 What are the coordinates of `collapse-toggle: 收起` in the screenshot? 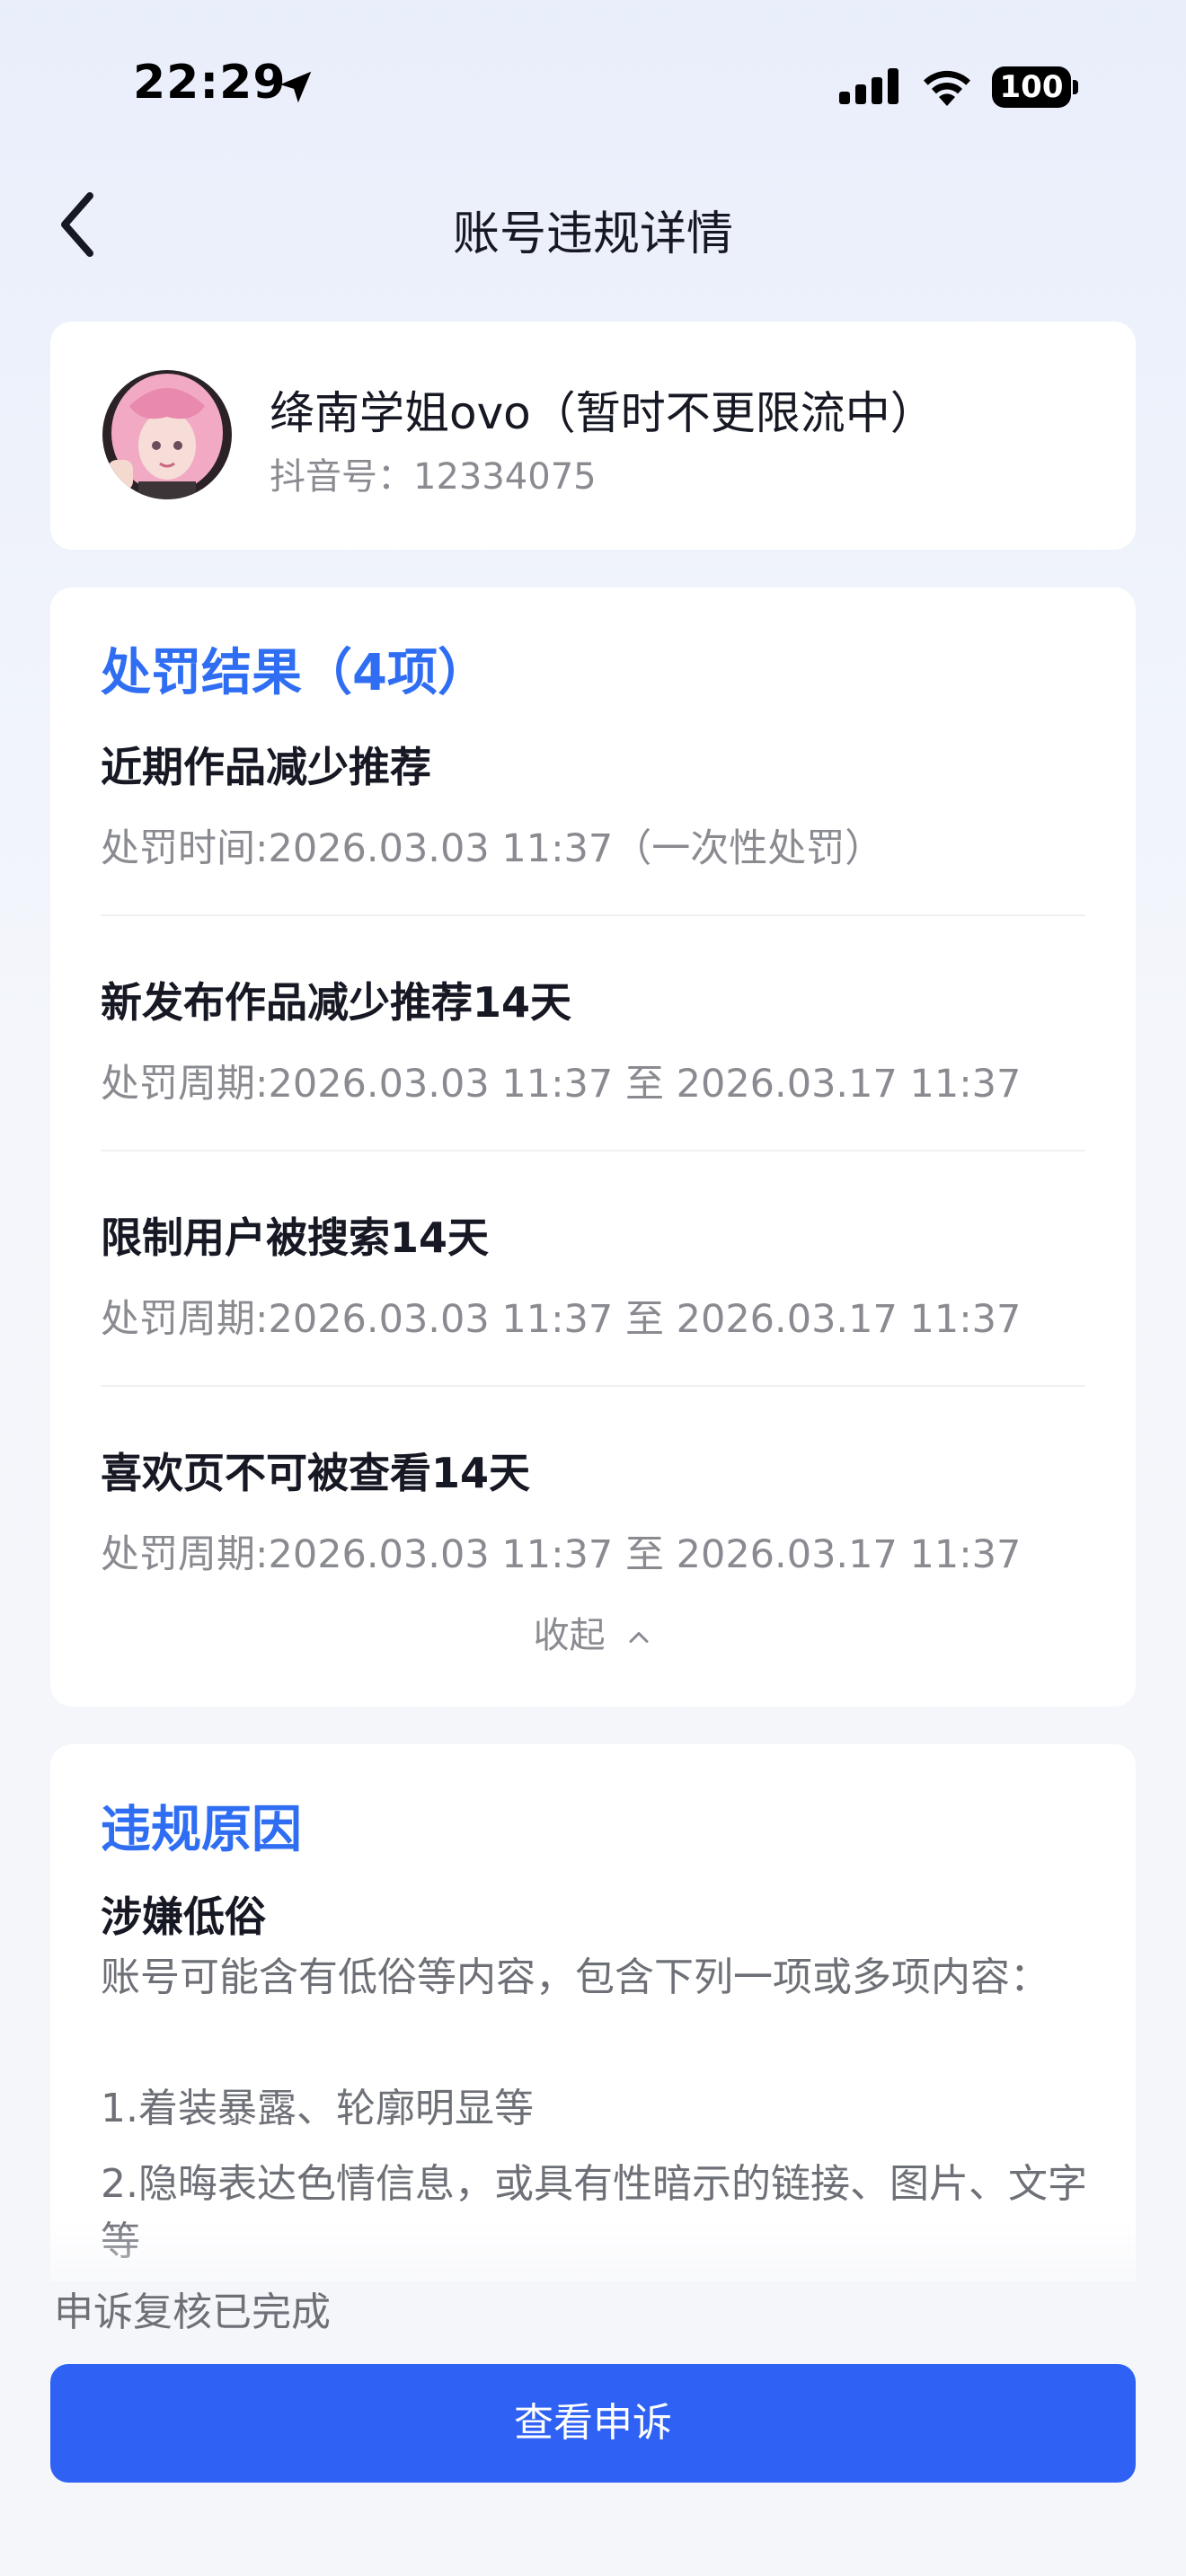 It's located at (593, 1632).